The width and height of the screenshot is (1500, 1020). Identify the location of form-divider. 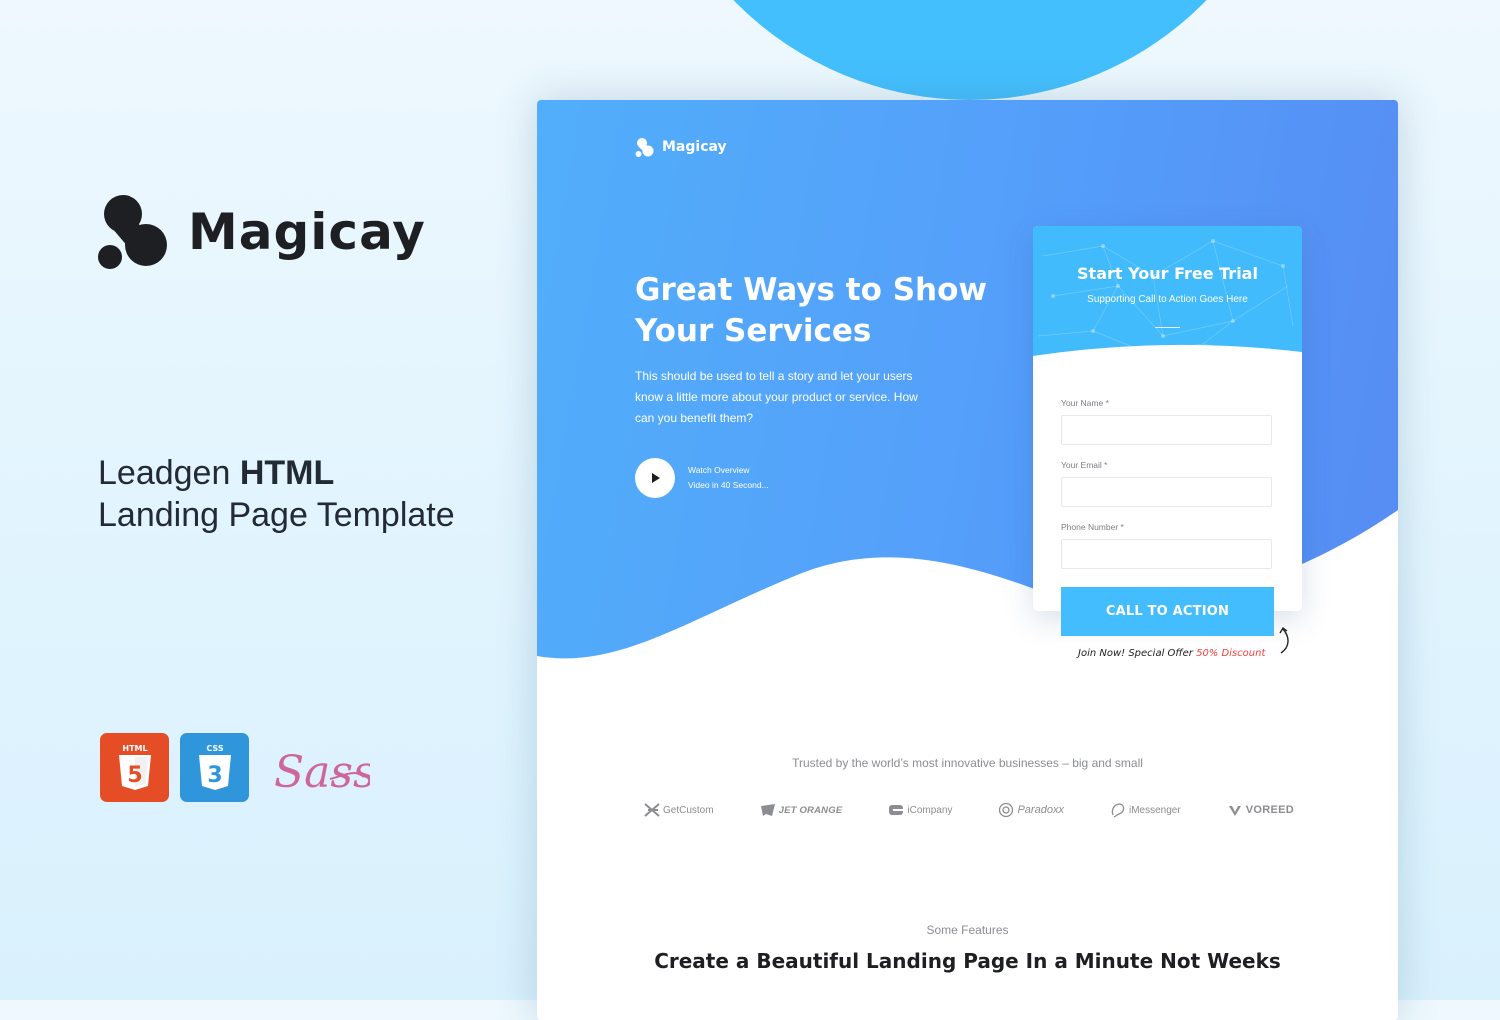
(1167, 327).